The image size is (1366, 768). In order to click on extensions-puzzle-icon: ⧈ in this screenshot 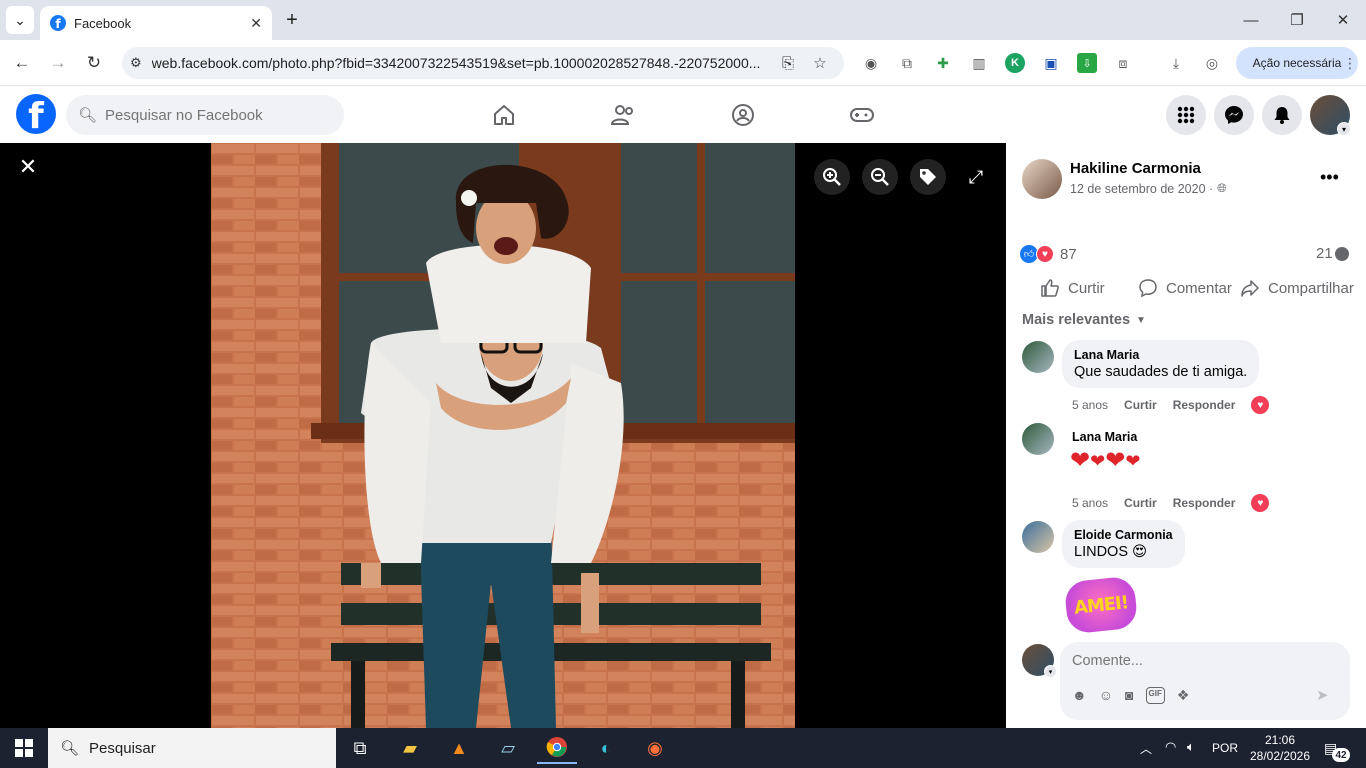, I will do `click(1123, 63)`.